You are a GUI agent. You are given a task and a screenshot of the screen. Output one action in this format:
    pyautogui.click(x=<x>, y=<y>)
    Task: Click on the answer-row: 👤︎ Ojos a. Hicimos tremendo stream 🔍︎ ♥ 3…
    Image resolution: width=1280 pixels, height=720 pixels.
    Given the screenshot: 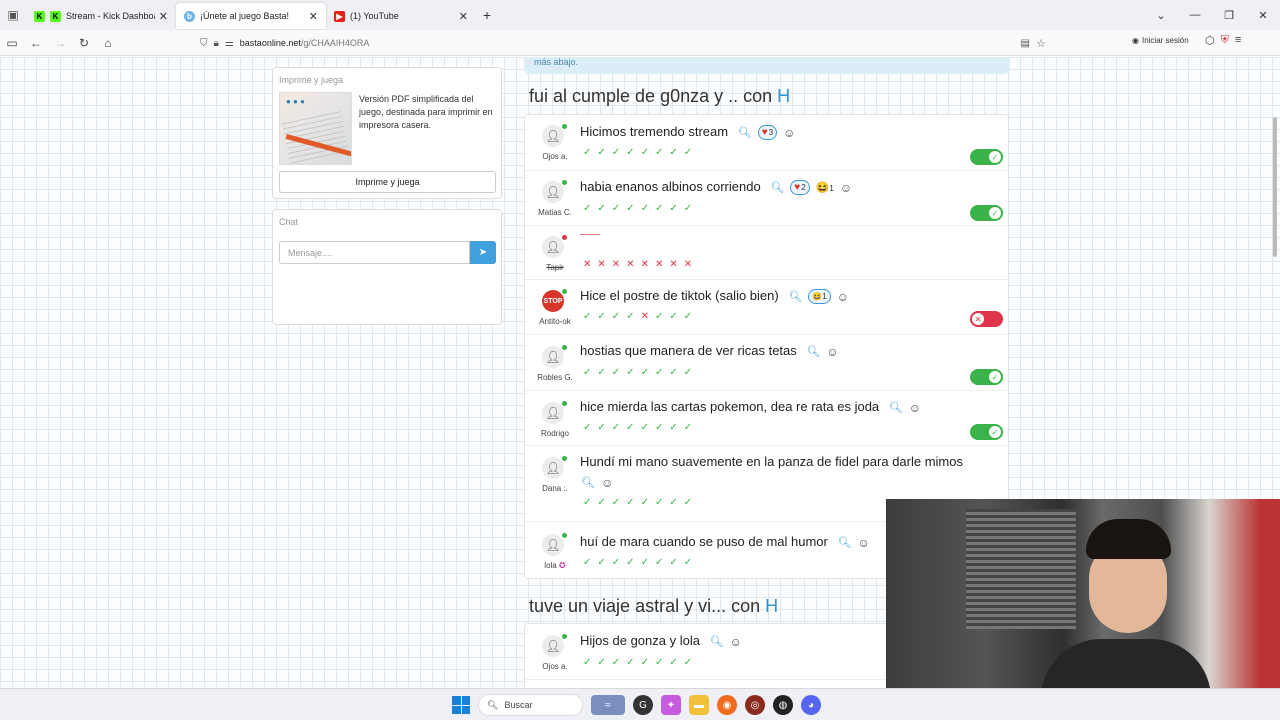 What is the action you would take?
    pyautogui.click(x=766, y=143)
    